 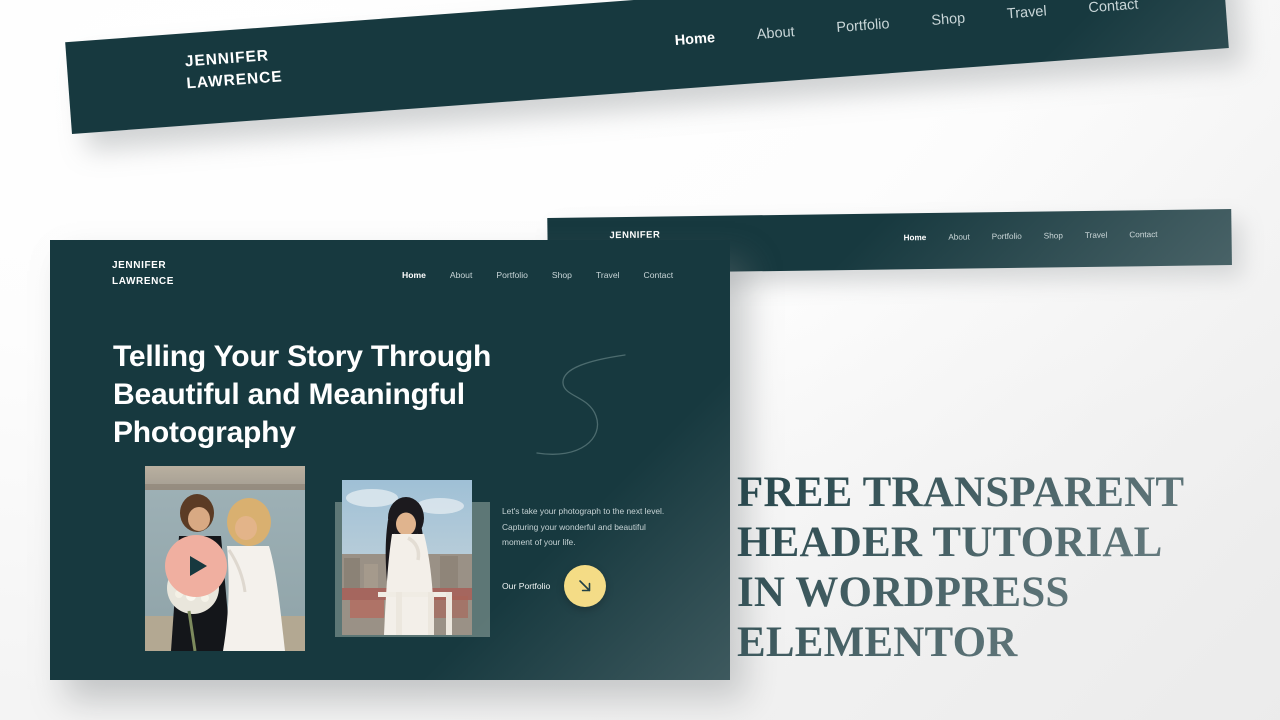 I want to click on play-triangle, so click(x=198, y=566).